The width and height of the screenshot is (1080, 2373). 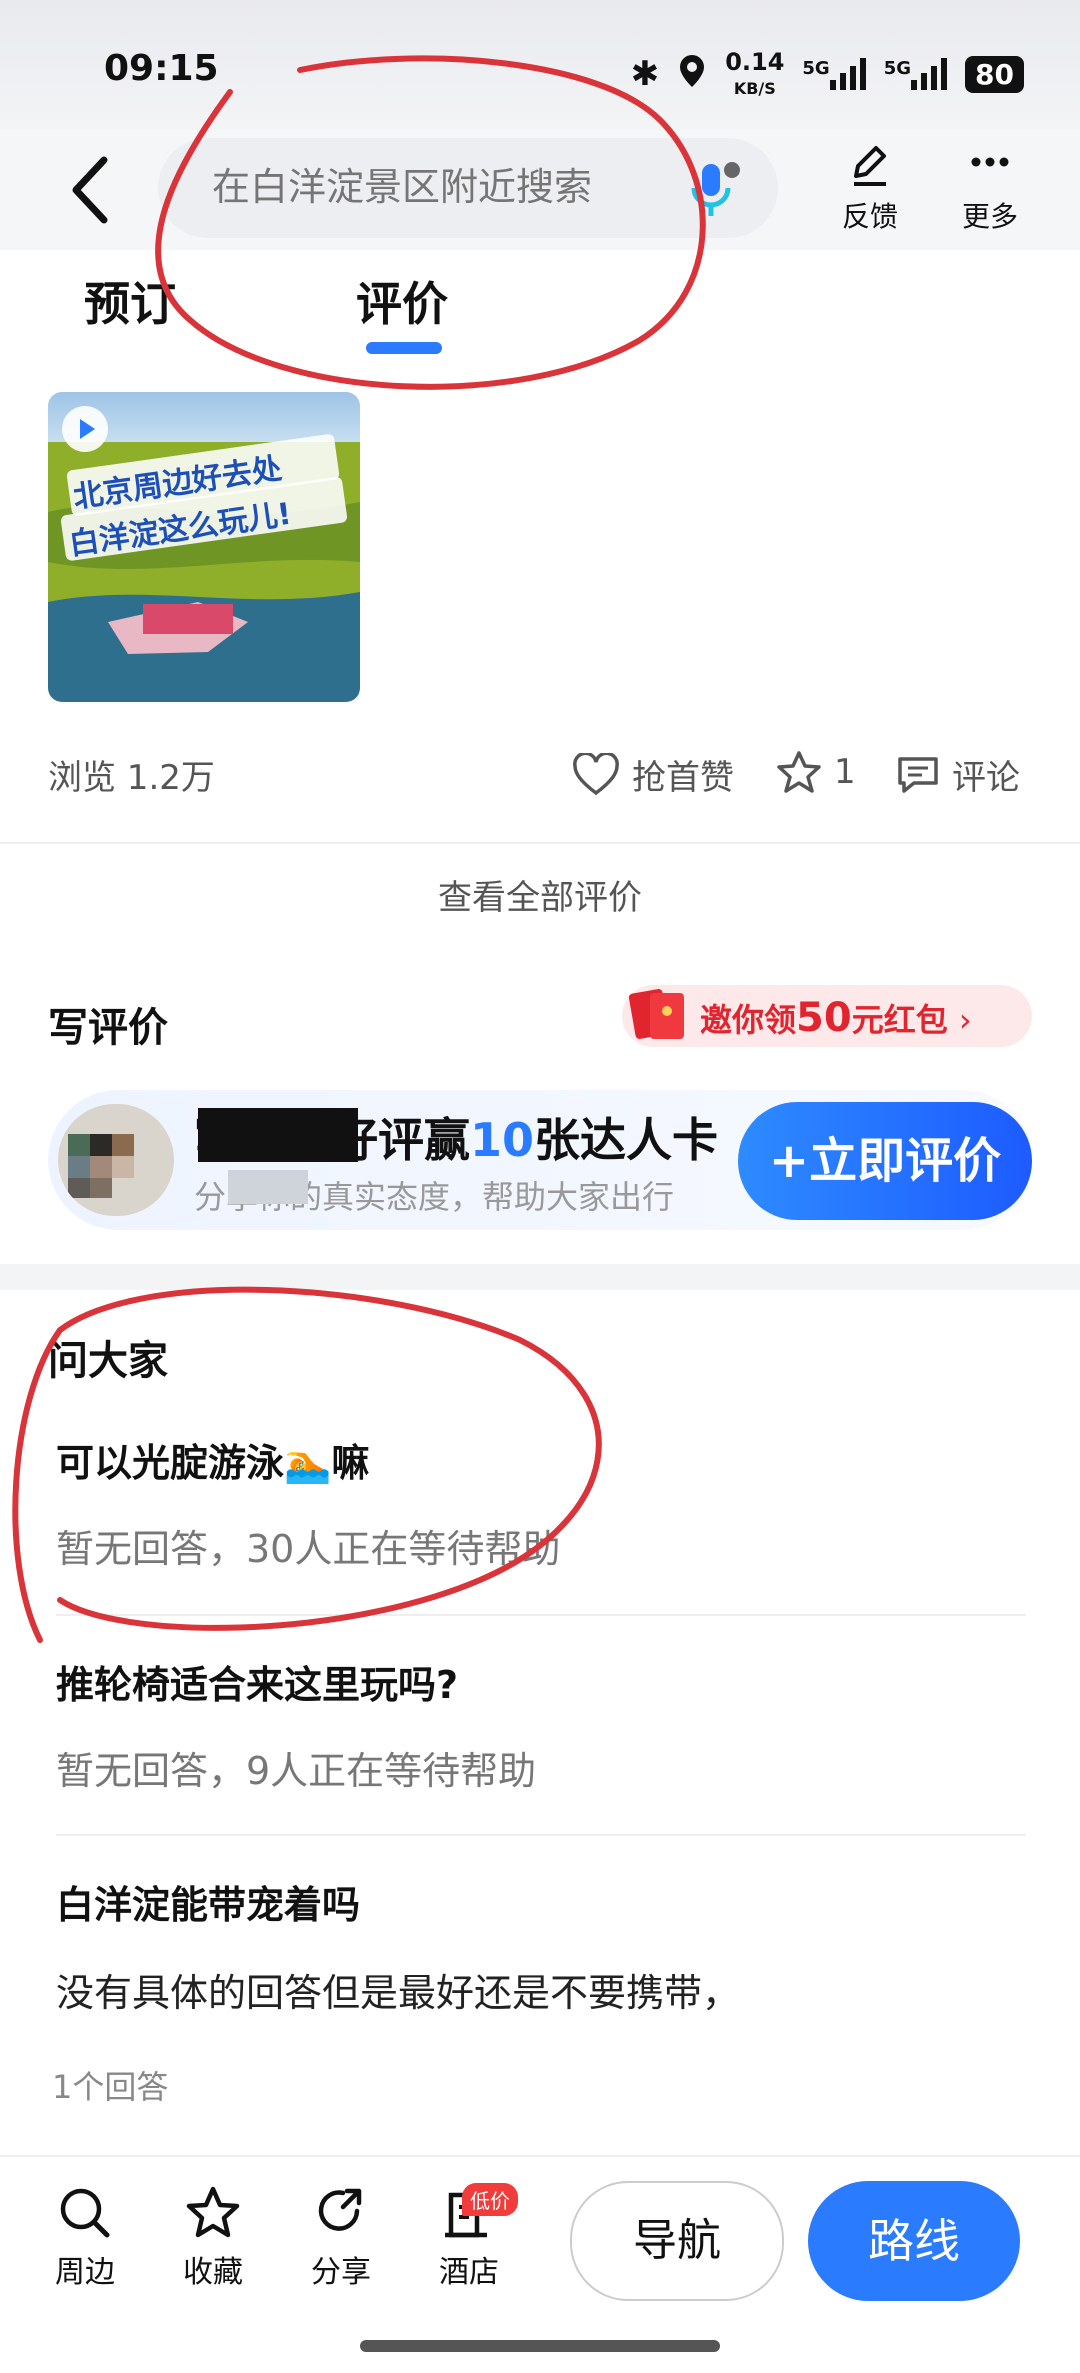 What do you see at coordinates (715, 190) in the screenshot?
I see `microphone-icon` at bounding box center [715, 190].